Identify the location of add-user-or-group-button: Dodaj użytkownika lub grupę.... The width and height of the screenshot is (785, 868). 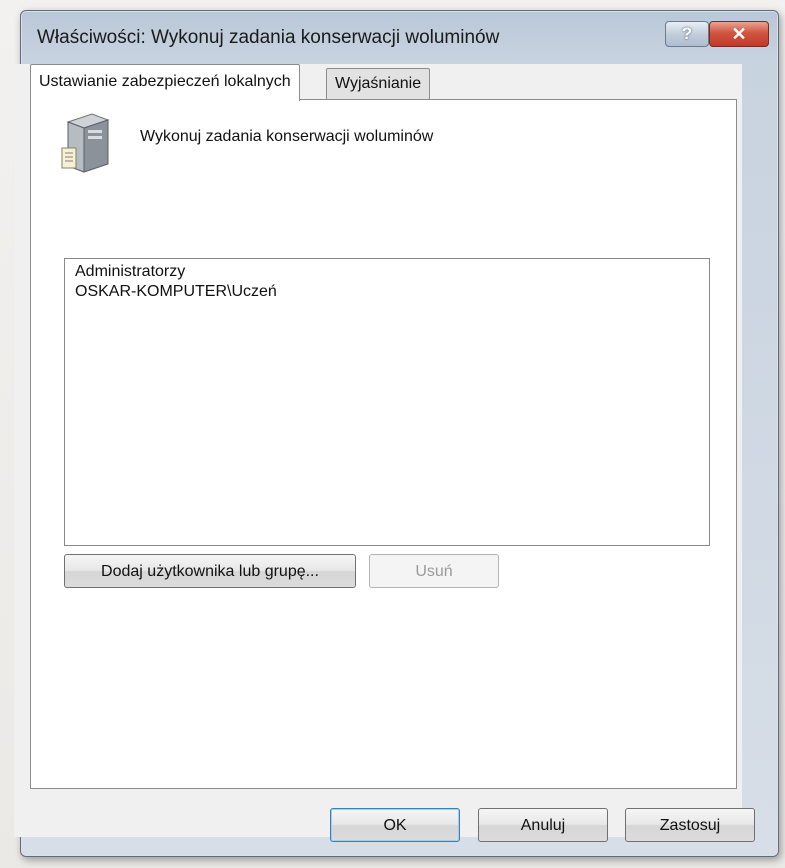
(210, 571).